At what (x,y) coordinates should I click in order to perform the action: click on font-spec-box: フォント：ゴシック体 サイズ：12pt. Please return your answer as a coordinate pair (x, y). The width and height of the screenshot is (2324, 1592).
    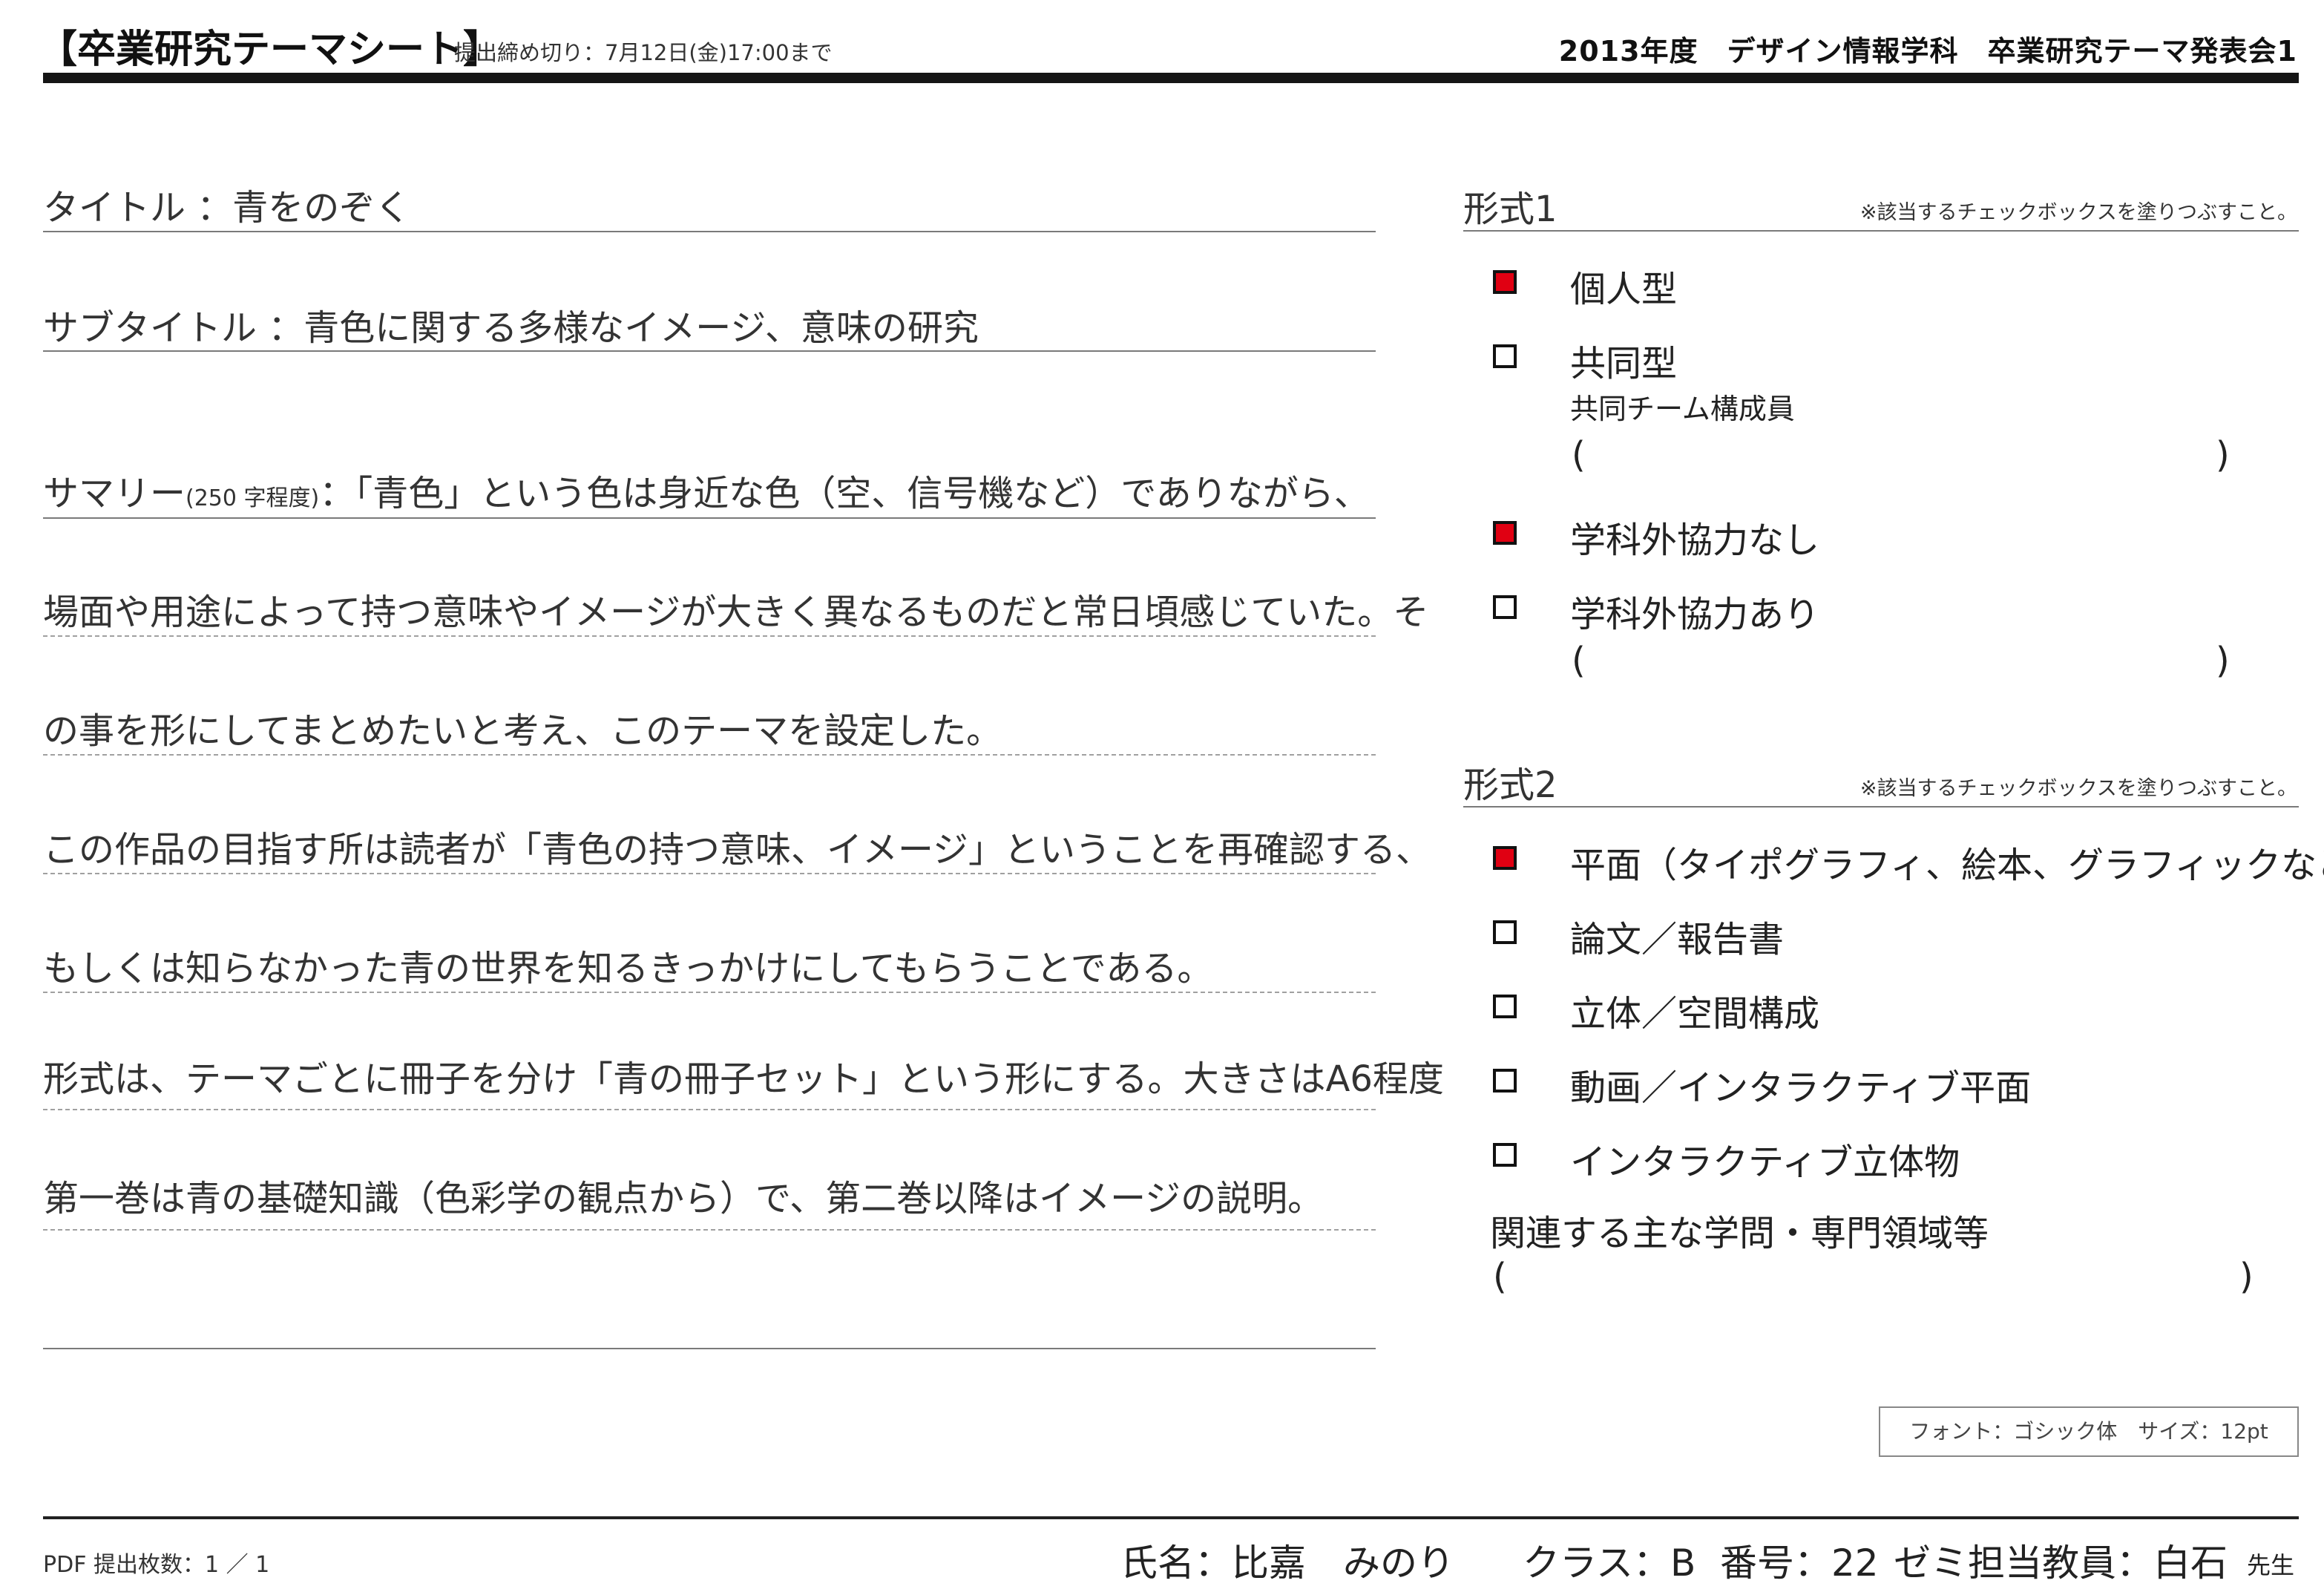
    Looking at the image, I should click on (2089, 1431).